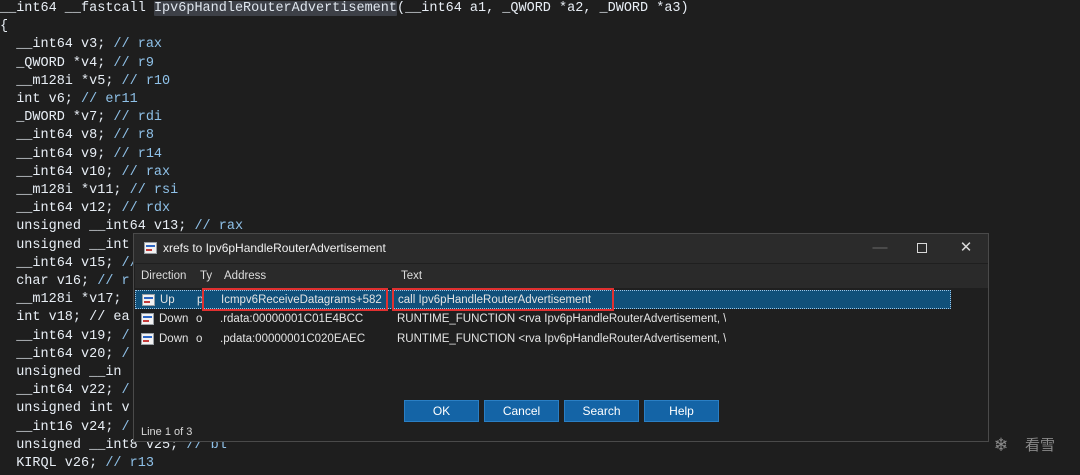 The height and width of the screenshot is (475, 1080). I want to click on code-comment: // r10, so click(146, 81).